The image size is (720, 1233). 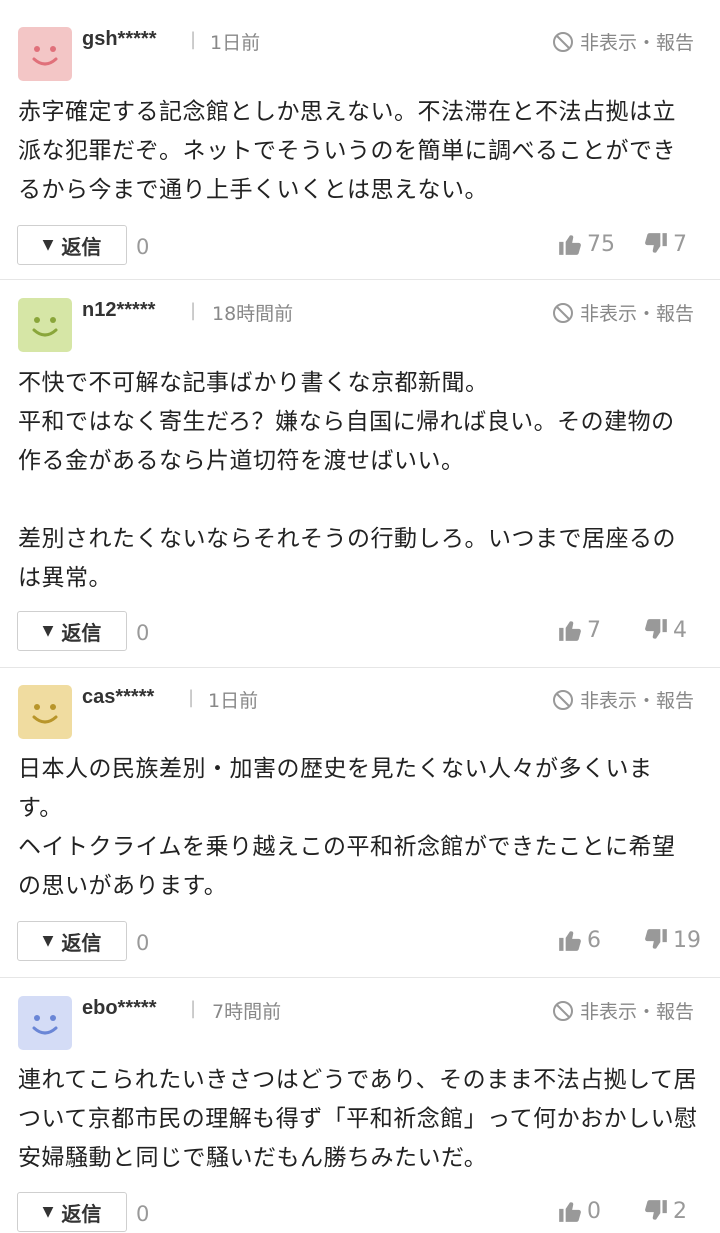 I want to click on like-button: 7, so click(x=579, y=630).